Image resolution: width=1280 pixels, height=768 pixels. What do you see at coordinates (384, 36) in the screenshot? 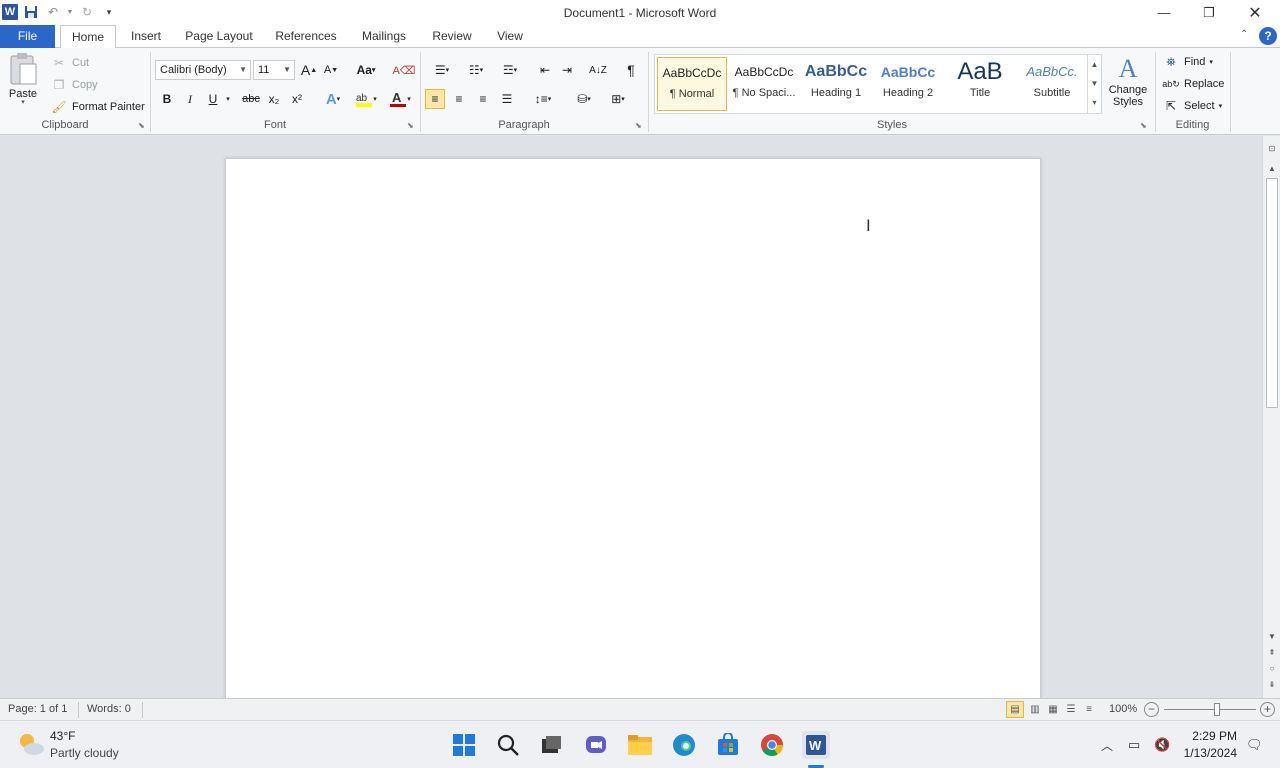
I see `tab-mailings: Mailings` at bounding box center [384, 36].